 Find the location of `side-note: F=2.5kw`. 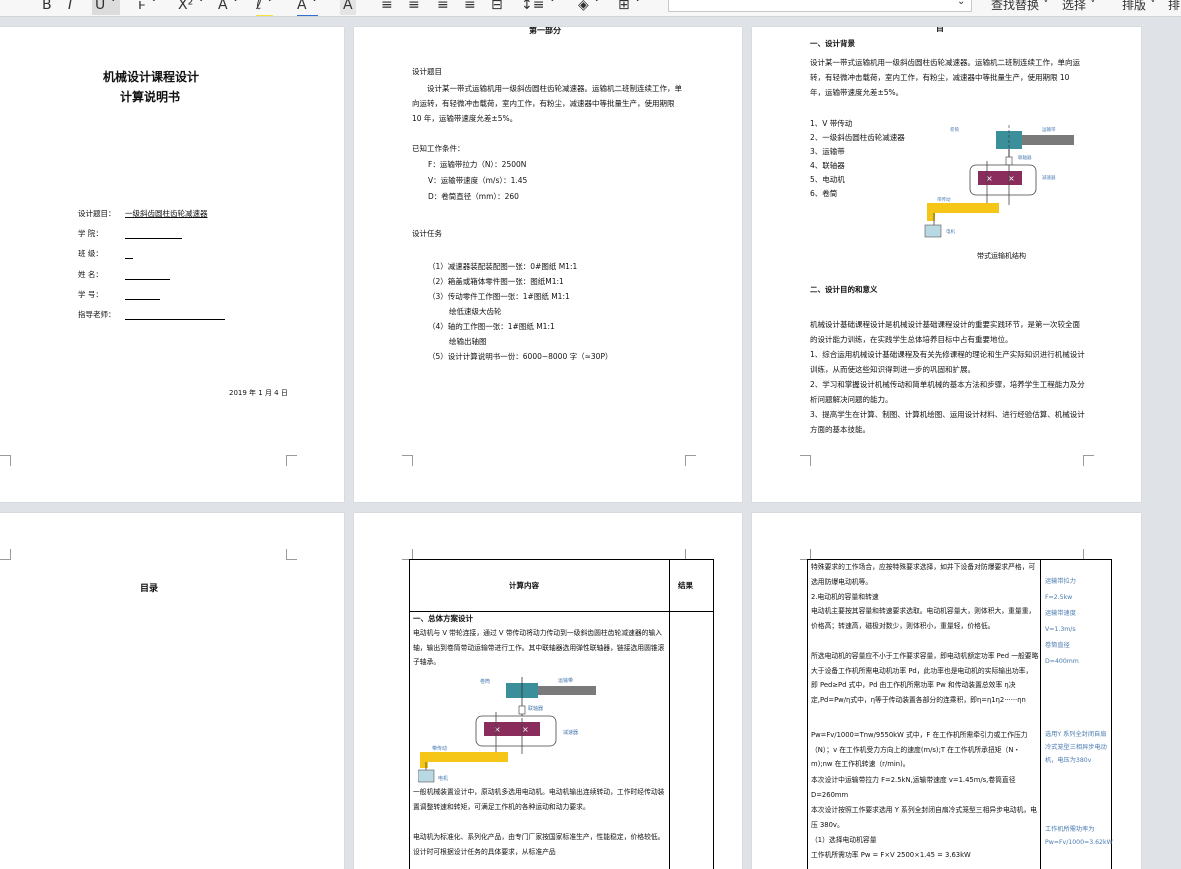

side-note: F=2.5kw is located at coordinates (1059, 597).